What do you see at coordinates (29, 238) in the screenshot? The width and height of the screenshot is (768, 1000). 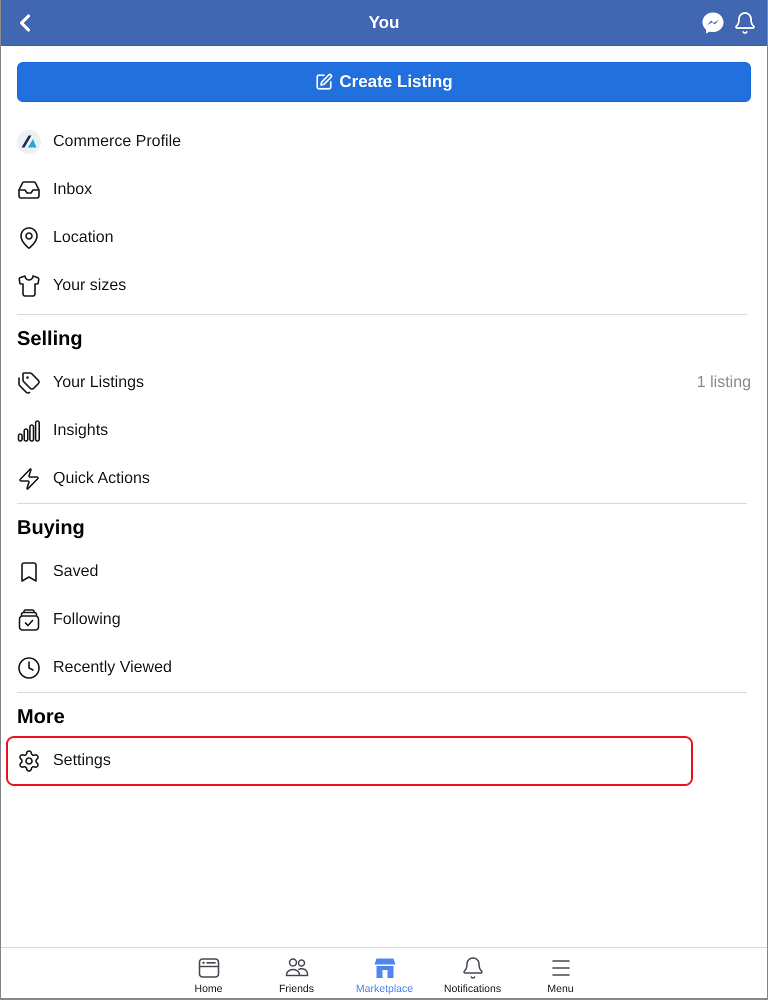 I see `location-pin-icon` at bounding box center [29, 238].